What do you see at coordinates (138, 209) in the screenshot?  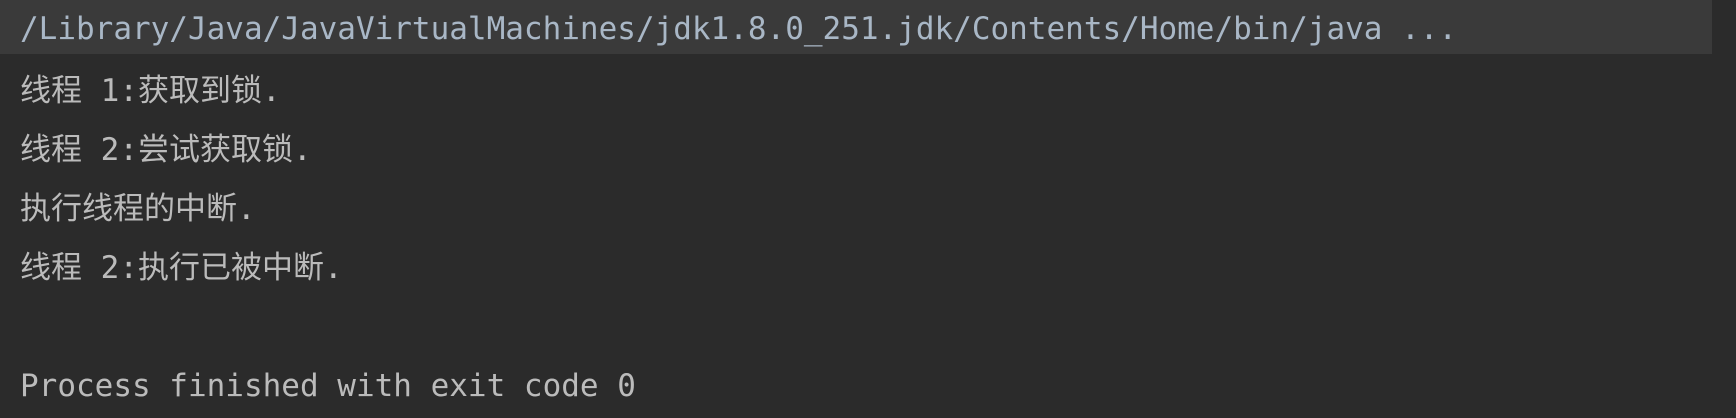 I see `output-line: 执行线程的中断.` at bounding box center [138, 209].